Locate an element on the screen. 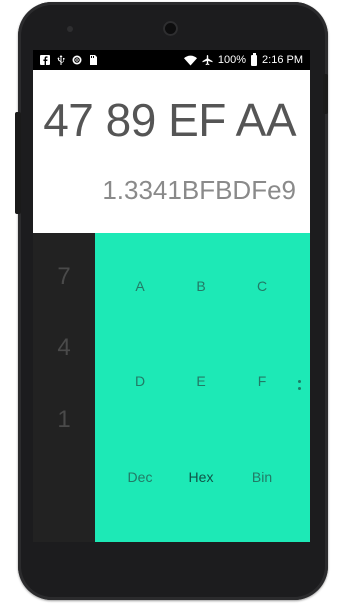 The image size is (340, 604). key-f: F is located at coordinates (262, 381).